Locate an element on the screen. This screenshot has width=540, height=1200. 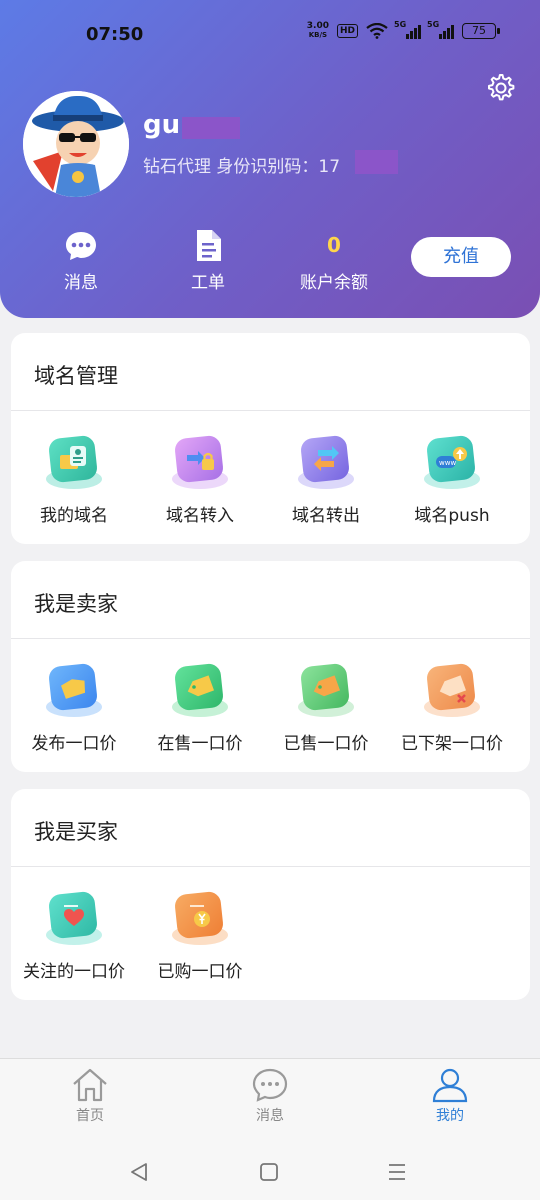
svg-text: www is located at coordinates (447, 463).